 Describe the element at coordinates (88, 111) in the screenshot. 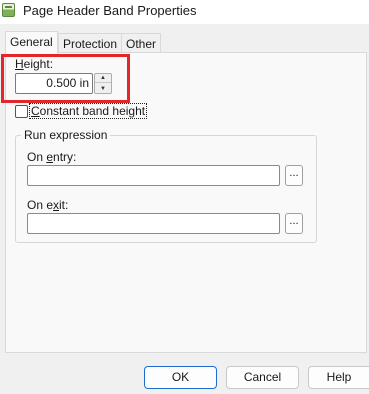

I see `constant-band-height-label: Constant band height` at that location.